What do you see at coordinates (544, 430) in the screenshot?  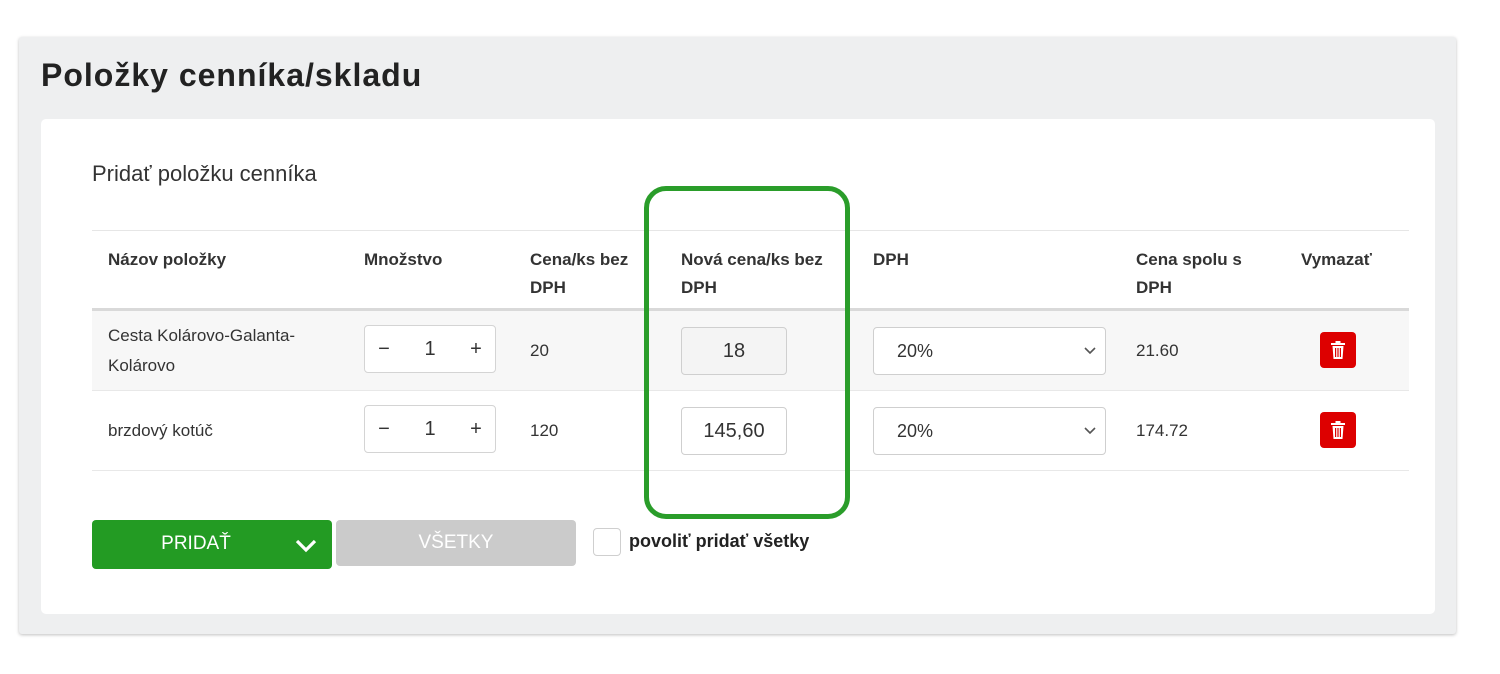 I see `unit-price: 120` at bounding box center [544, 430].